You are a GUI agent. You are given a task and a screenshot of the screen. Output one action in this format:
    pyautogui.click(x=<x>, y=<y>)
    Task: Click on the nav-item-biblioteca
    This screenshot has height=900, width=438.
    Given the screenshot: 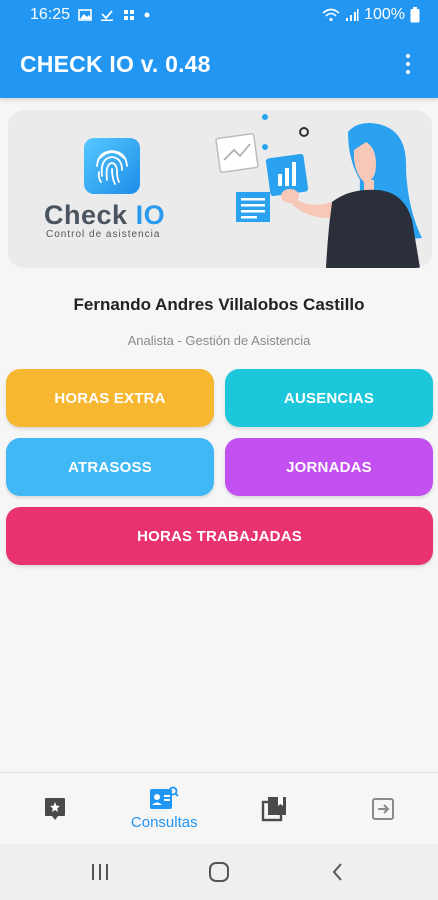 What is the action you would take?
    pyautogui.click(x=274, y=808)
    